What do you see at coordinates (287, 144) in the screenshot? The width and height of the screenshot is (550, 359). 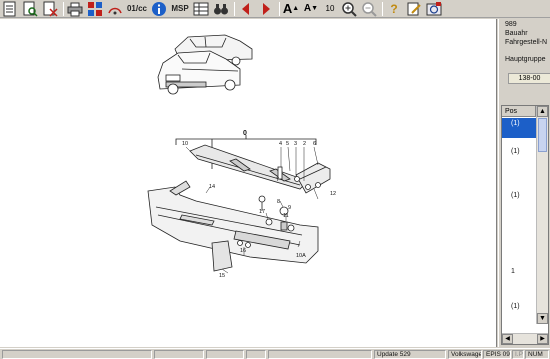 I see `callout-5: 5` at bounding box center [287, 144].